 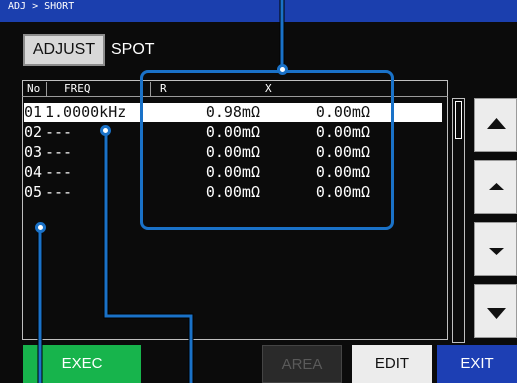 I want to click on column-divider, so click(x=46, y=89).